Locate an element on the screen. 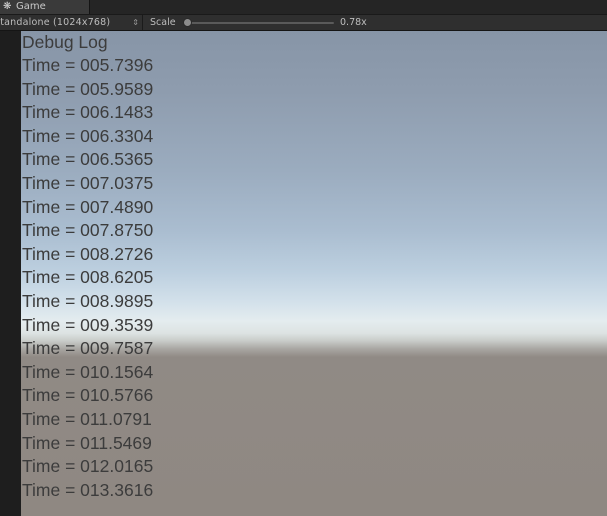 This screenshot has height=516, width=607. debug-log-line: Time = 011.5469 is located at coordinates (87, 442).